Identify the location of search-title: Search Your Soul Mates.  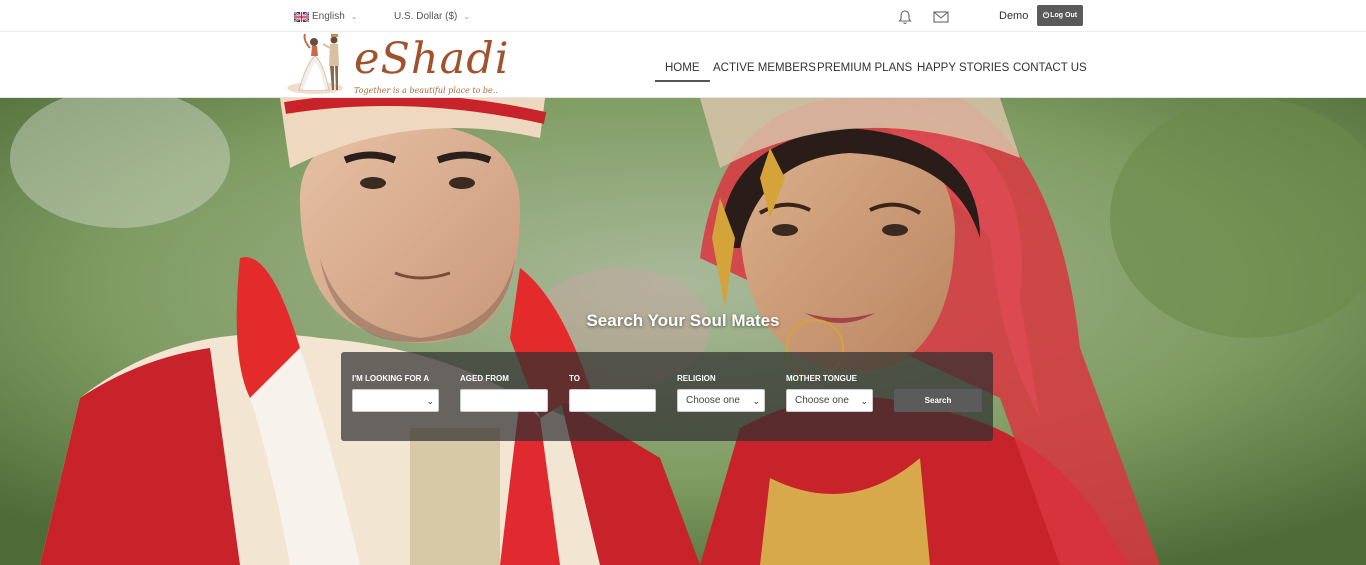
(683, 320).